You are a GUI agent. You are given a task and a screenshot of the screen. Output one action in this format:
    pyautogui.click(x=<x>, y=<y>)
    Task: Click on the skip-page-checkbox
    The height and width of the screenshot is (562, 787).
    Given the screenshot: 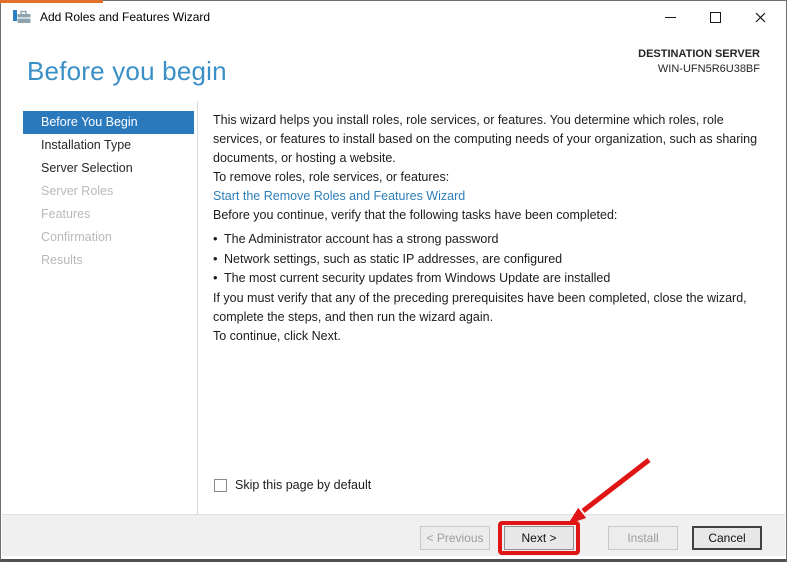 What is the action you would take?
    pyautogui.click(x=220, y=485)
    